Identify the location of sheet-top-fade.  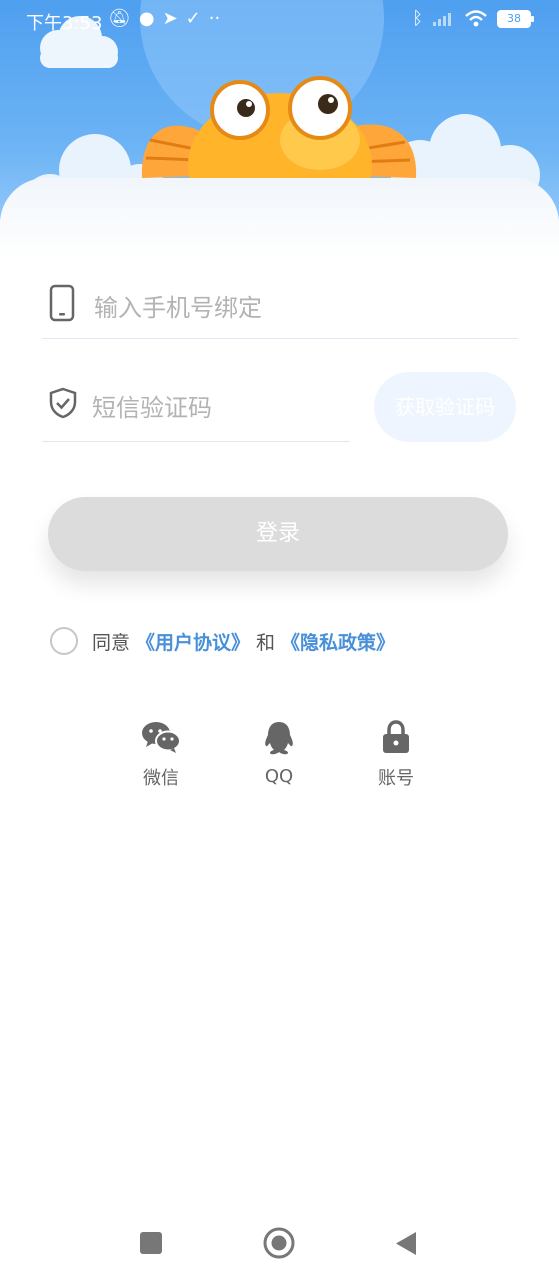
(279, 218).